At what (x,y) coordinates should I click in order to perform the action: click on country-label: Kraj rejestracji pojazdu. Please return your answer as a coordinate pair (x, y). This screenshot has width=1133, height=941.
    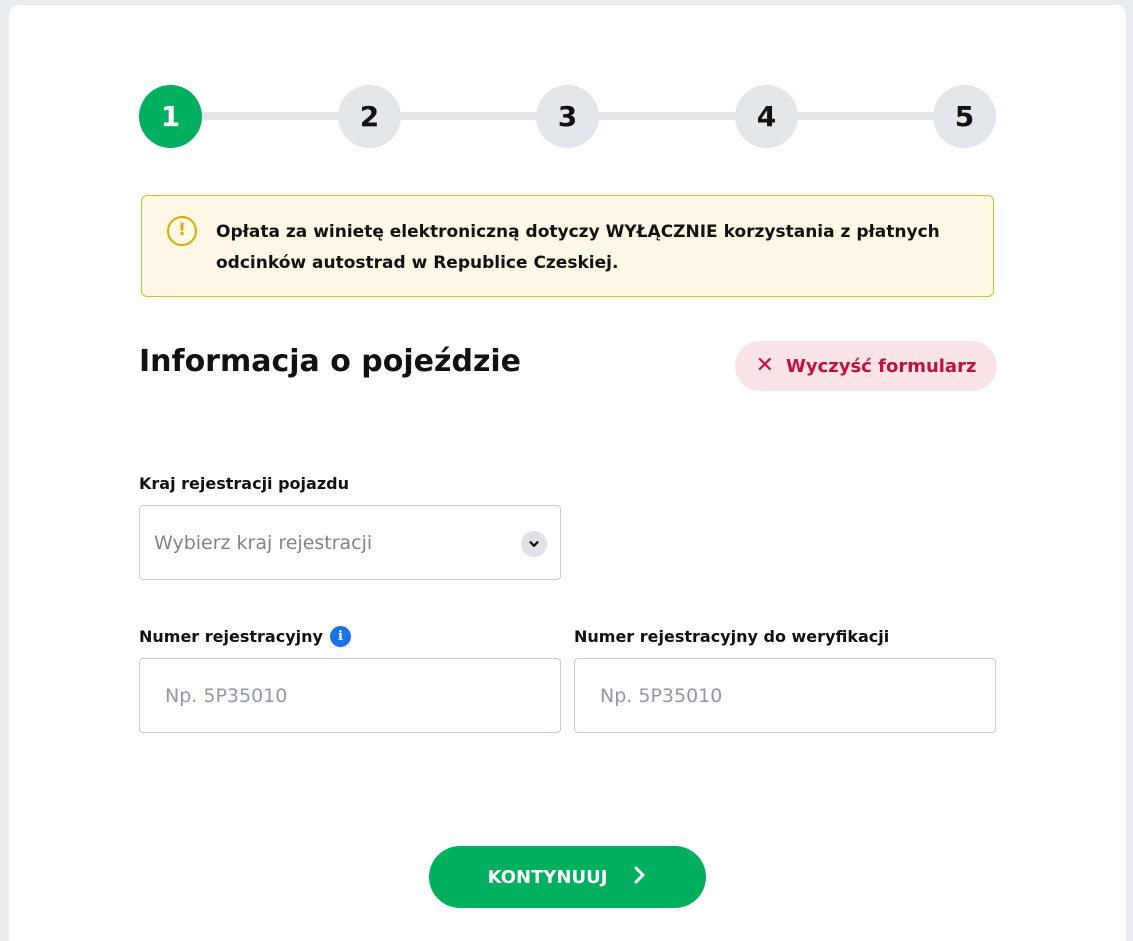
    Looking at the image, I should click on (244, 483).